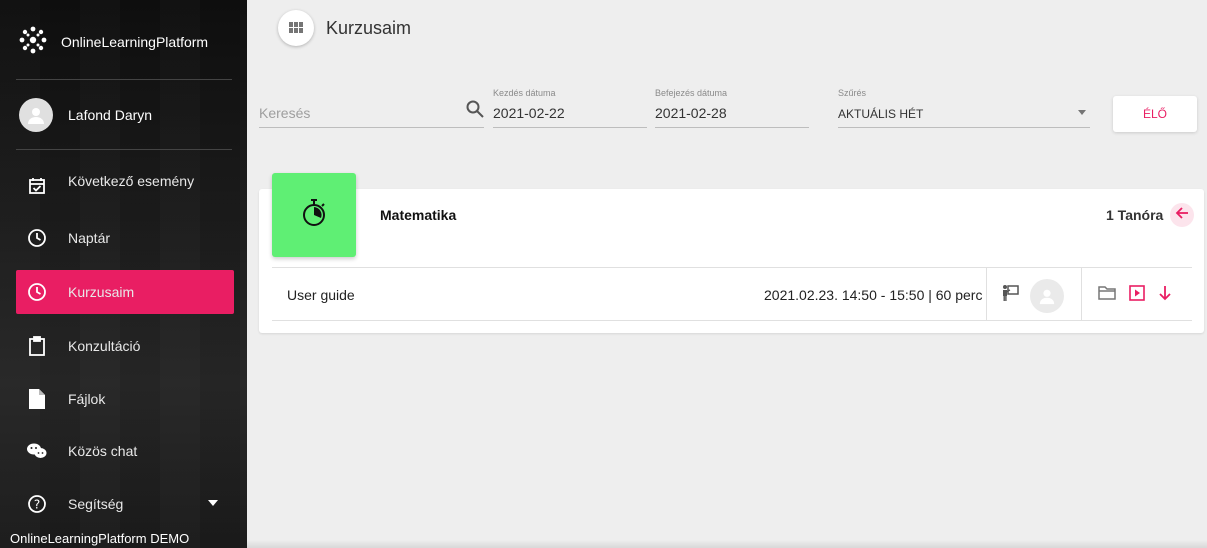 Image resolution: width=1207 pixels, height=548 pixels. I want to click on collapse-button, so click(1182, 215).